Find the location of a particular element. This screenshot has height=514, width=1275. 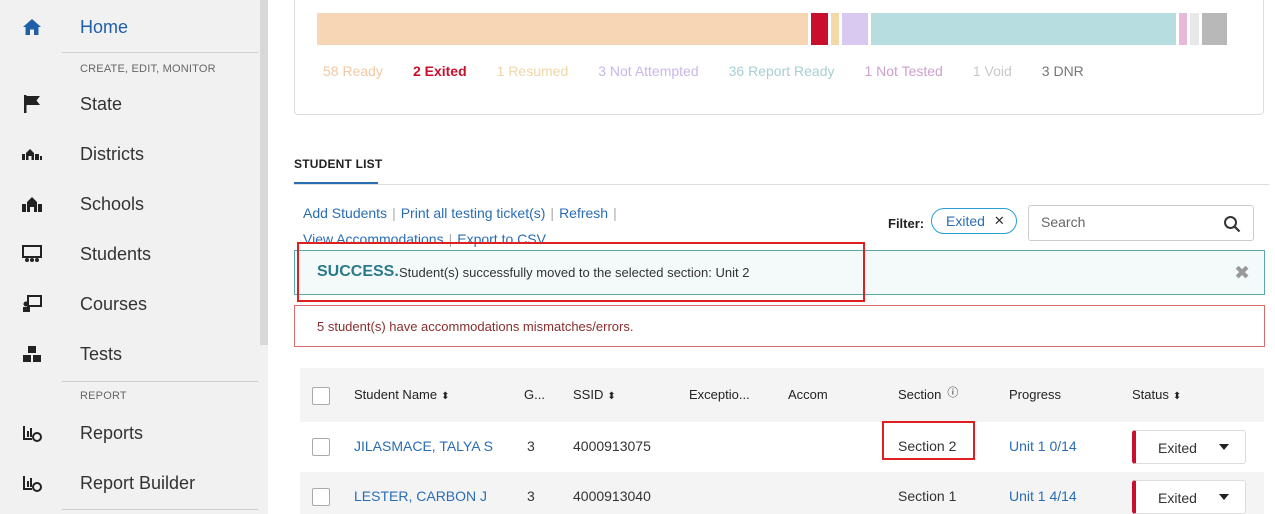

legend-item: 58 Ready is located at coordinates (353, 71).